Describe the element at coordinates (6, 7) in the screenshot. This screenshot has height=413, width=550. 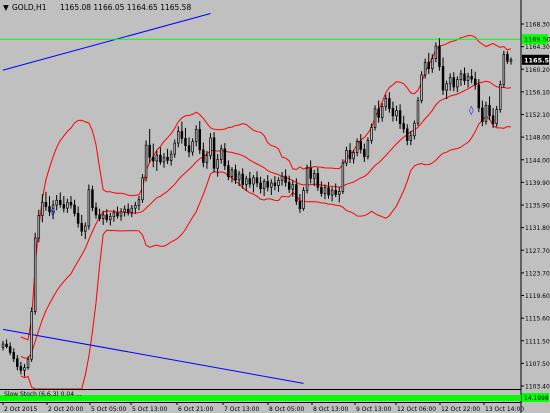
I see `header-arrow: ▼` at that location.